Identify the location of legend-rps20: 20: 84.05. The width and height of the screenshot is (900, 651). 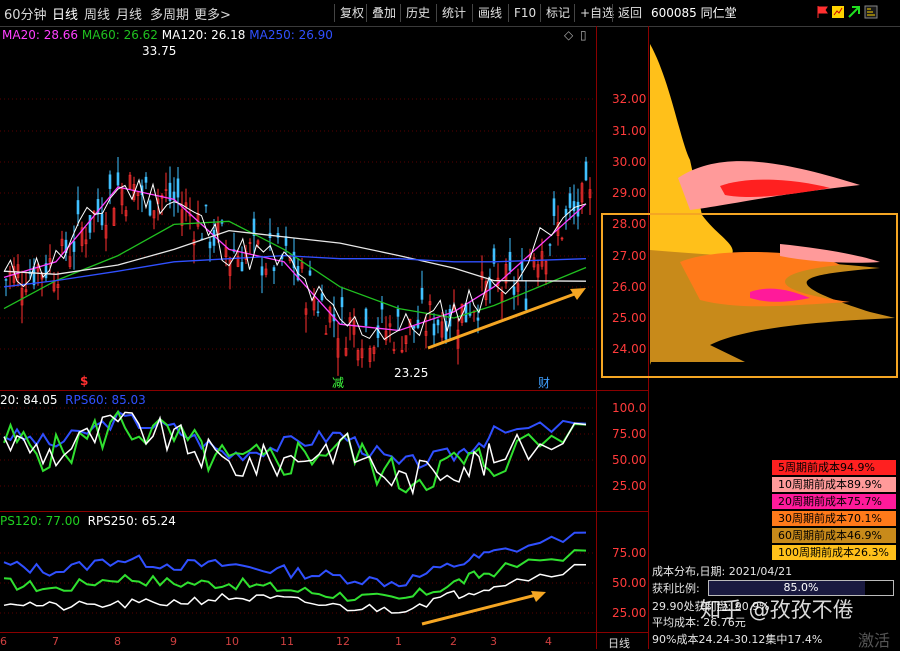
(29, 400).